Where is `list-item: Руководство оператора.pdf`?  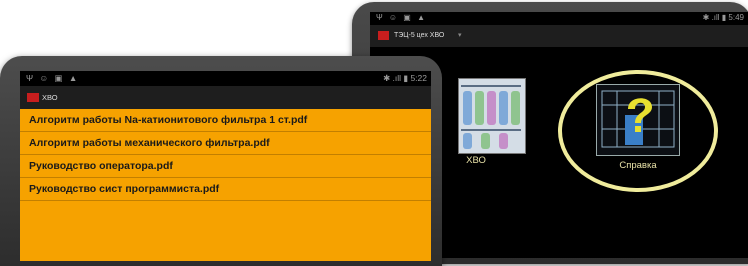
list-item: Руководство оператора.pdf is located at coordinates (225, 166).